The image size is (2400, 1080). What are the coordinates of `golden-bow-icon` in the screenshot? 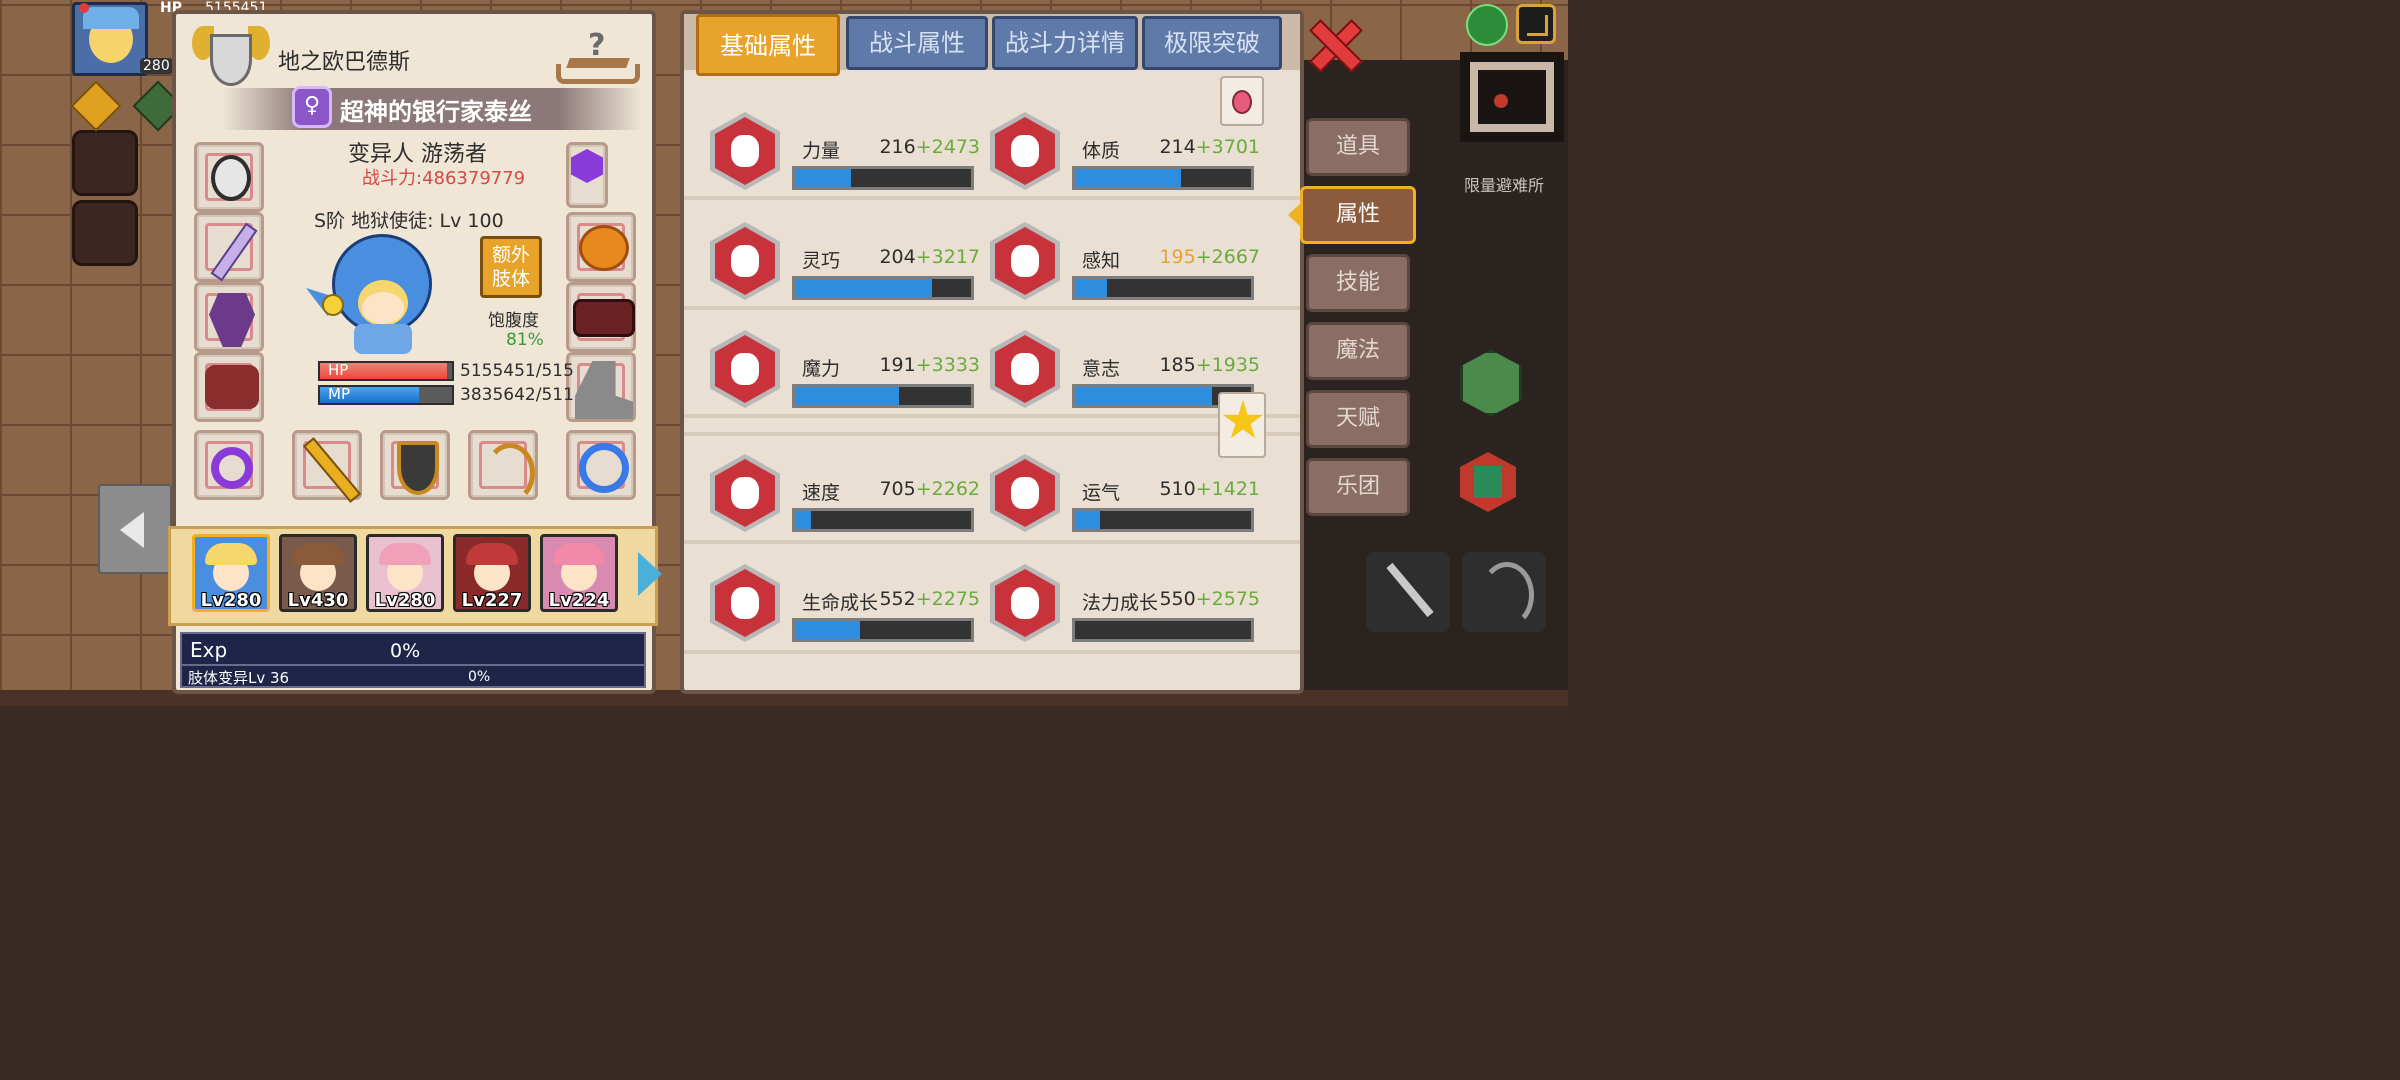 It's located at (510, 473).